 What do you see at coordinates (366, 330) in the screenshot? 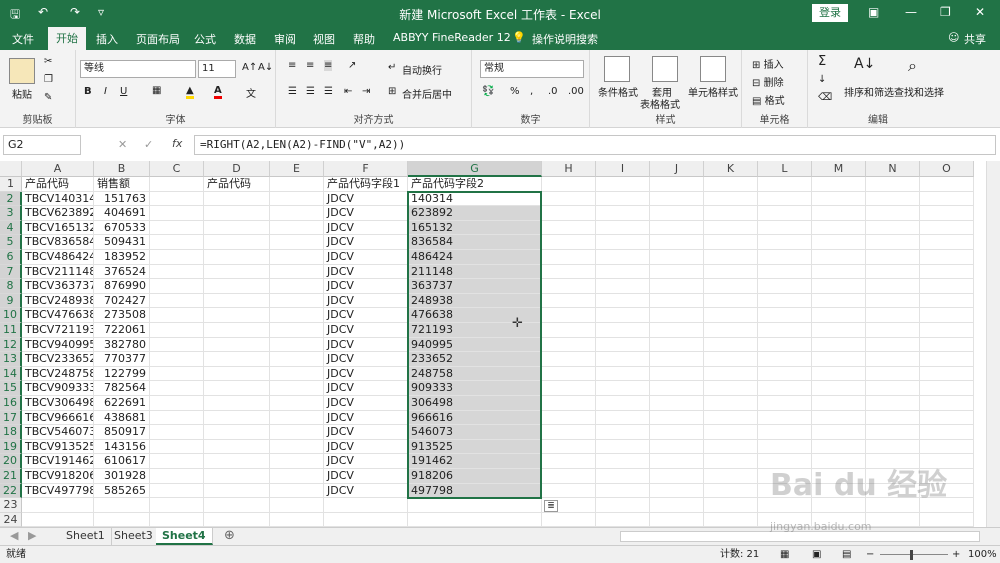
I see `cell-f11: JDCV` at bounding box center [366, 330].